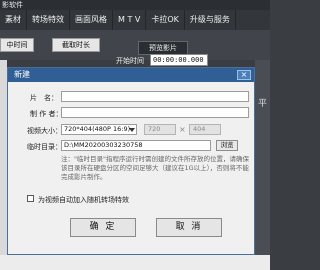 The width and height of the screenshot is (320, 270). I want to click on trim-duration-button: 截取时长, so click(76, 45).